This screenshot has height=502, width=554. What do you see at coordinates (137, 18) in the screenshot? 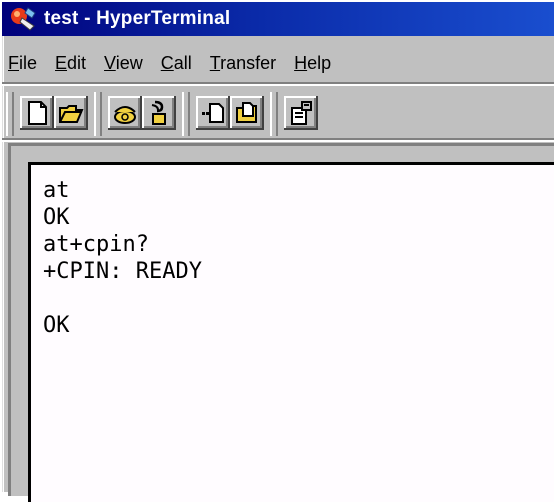
I see `window-title: test - HyperTerminal` at bounding box center [137, 18].